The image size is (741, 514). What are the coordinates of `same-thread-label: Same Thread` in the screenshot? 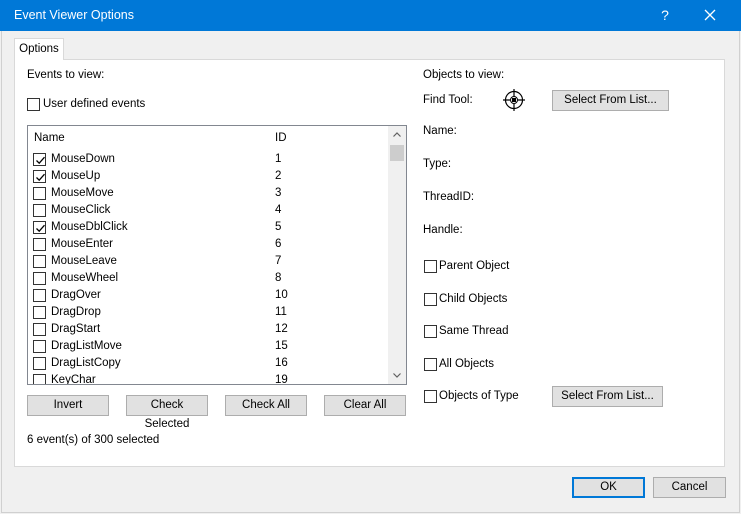 It's located at (474, 331).